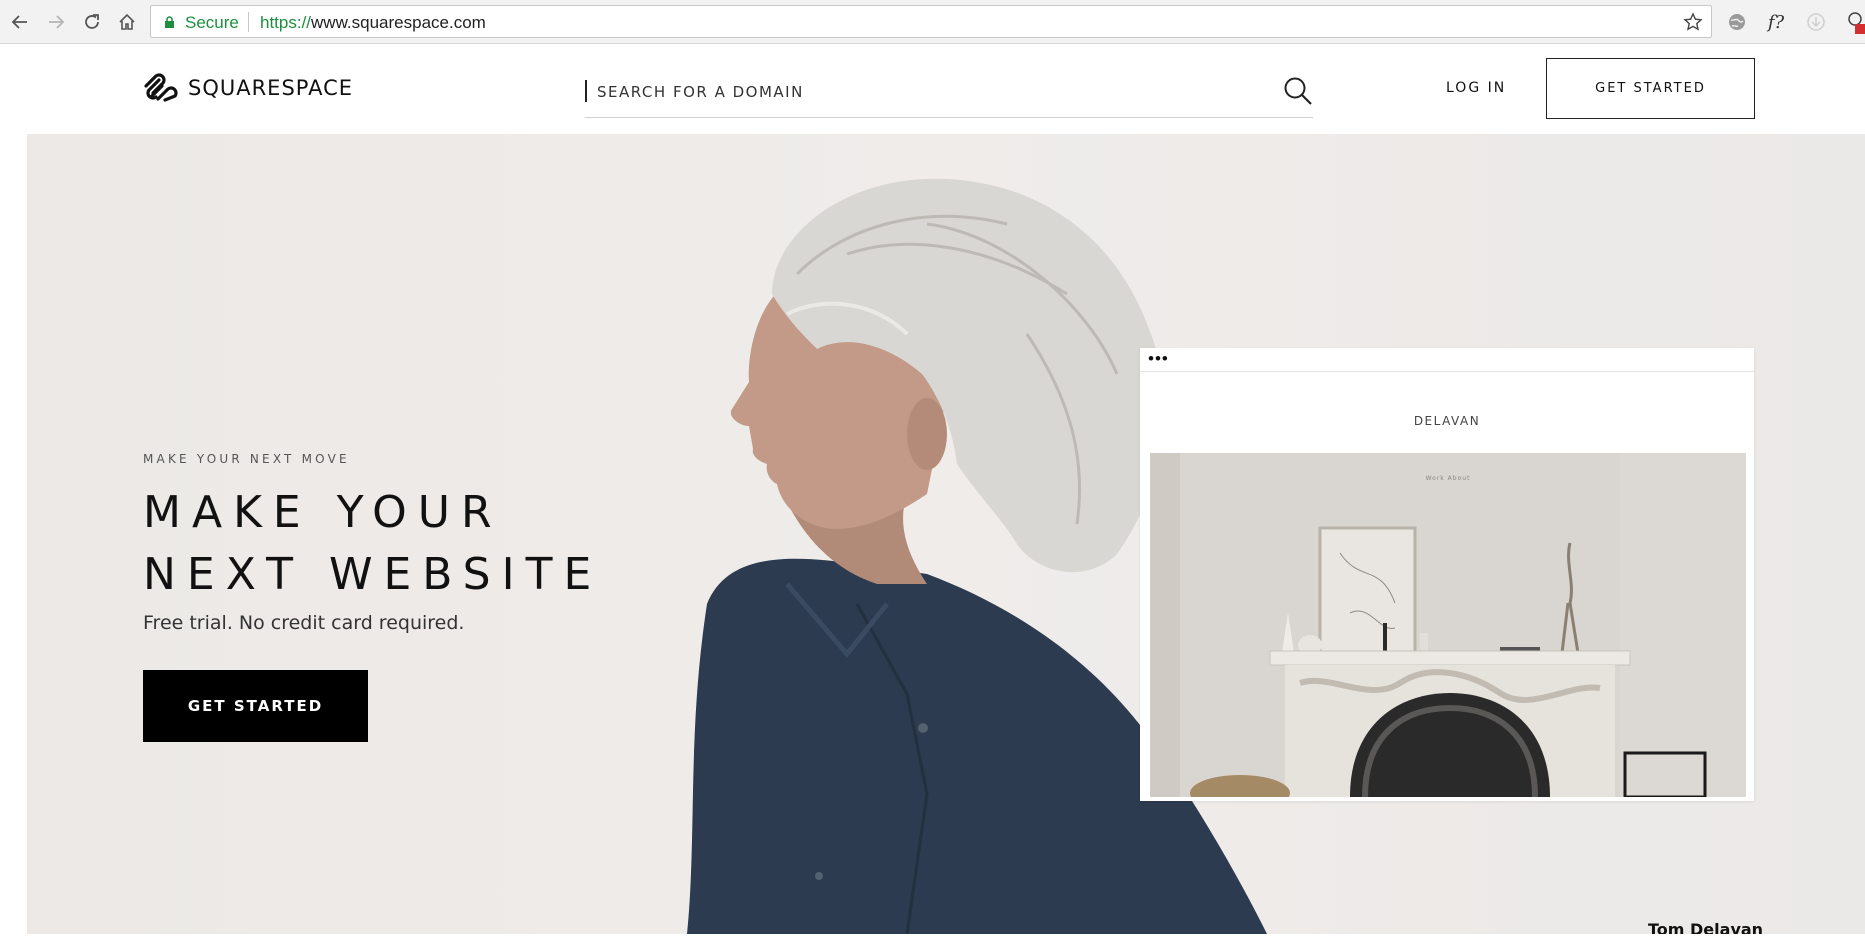  What do you see at coordinates (169, 22) in the screenshot?
I see `lock-icon` at bounding box center [169, 22].